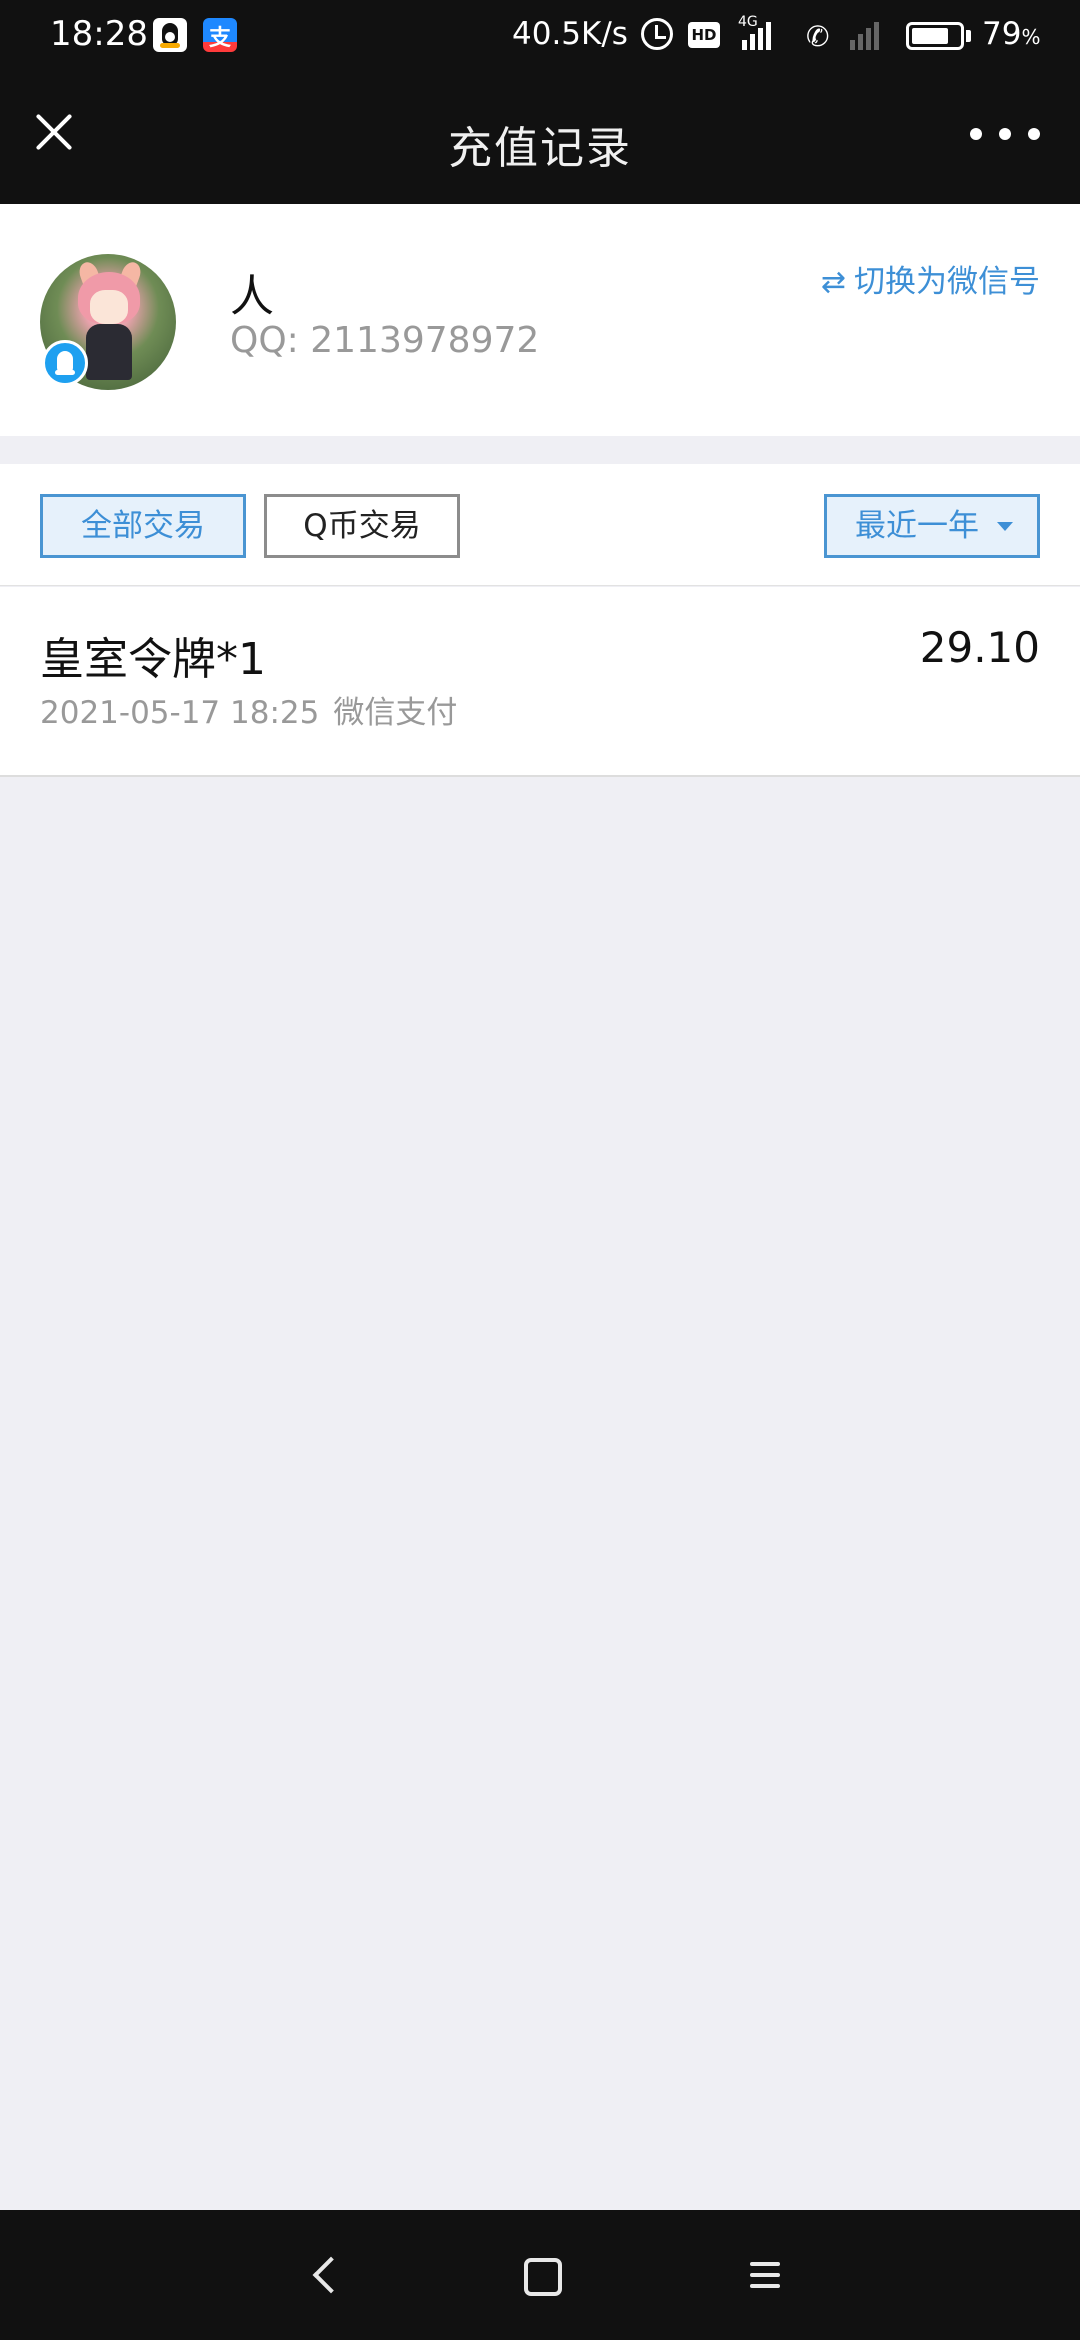 The image size is (1080, 2340). What do you see at coordinates (540, 682) in the screenshot?
I see `list-item: 皇室令牌*1 29.10 2021-05-17 18:25 微信支付` at bounding box center [540, 682].